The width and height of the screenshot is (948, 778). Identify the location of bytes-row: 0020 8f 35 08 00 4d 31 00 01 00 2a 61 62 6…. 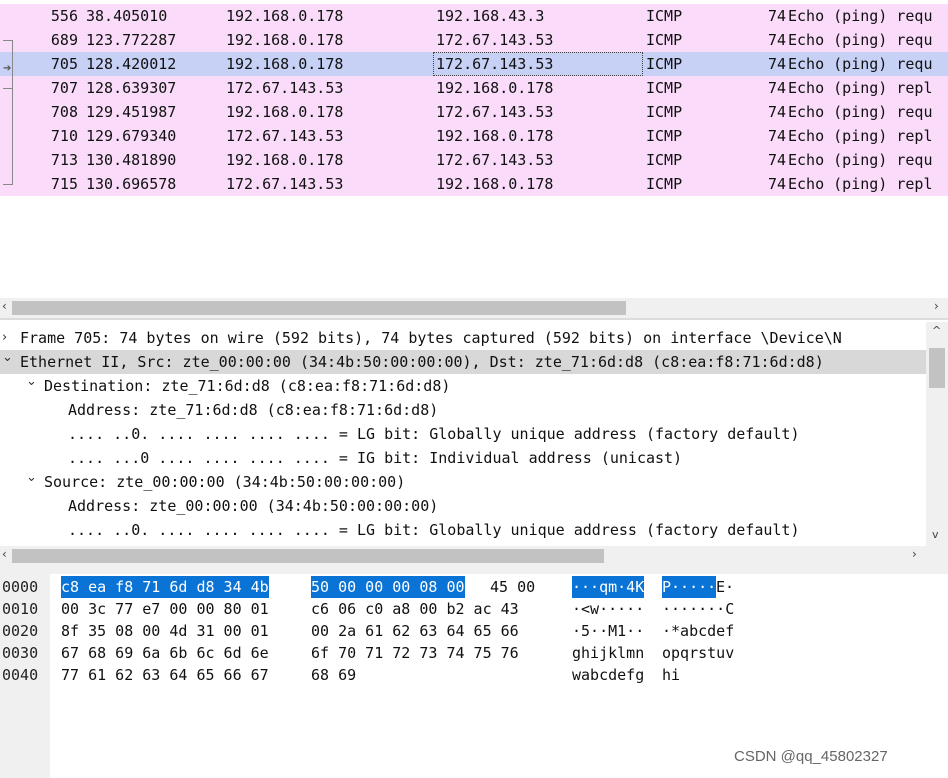
(474, 631).